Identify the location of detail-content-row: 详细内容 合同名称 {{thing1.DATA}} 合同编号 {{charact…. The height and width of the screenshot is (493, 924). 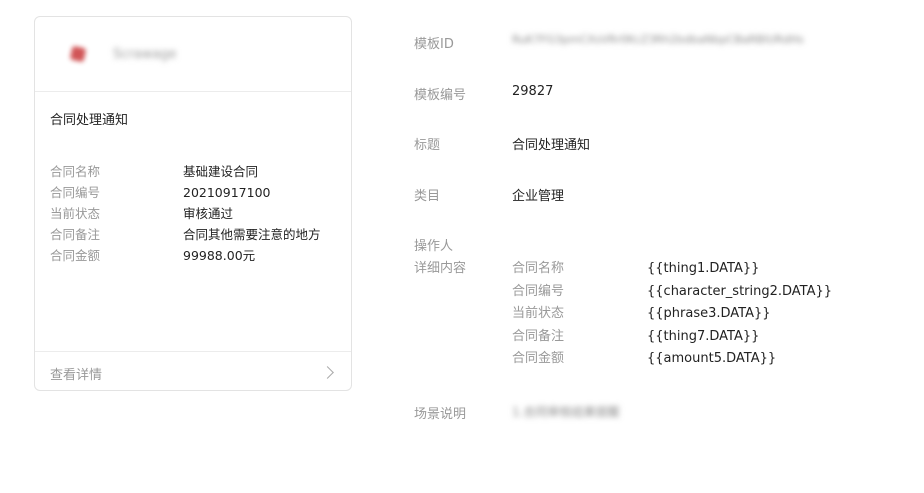
(623, 314).